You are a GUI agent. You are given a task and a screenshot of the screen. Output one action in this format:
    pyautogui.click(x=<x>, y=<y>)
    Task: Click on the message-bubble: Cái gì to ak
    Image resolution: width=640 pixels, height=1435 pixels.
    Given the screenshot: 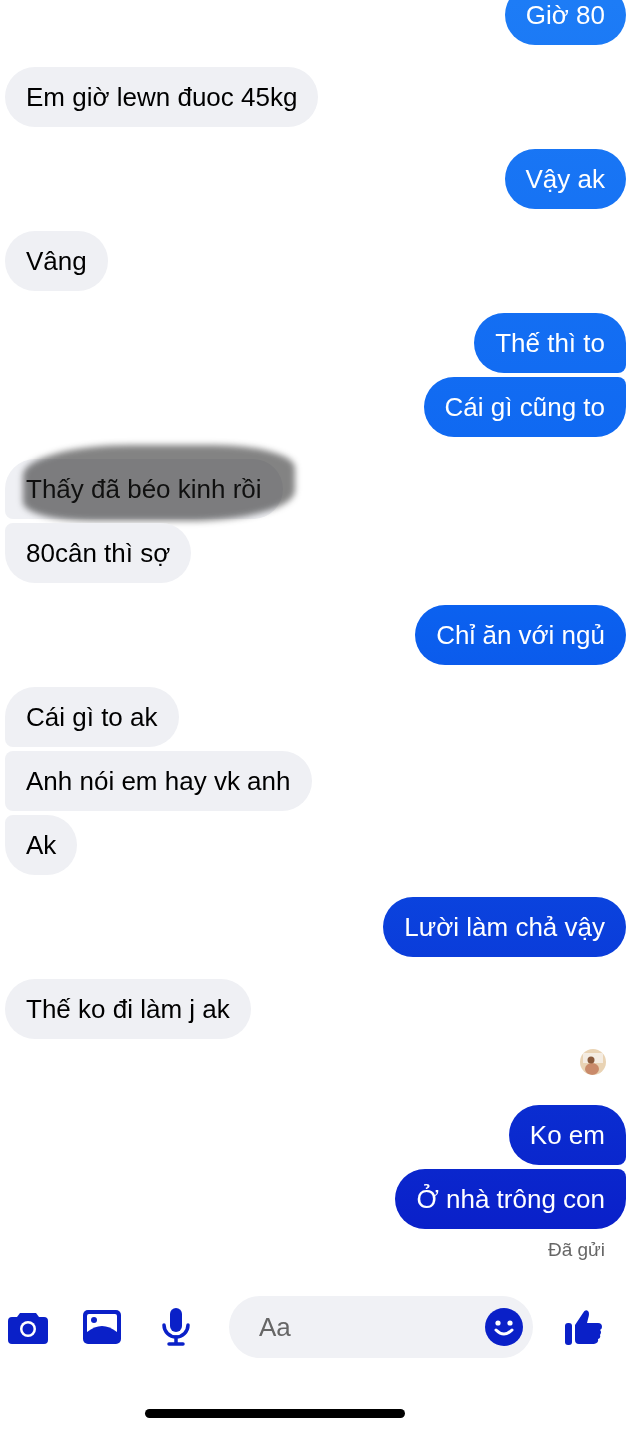 What is the action you would take?
    pyautogui.click(x=92, y=717)
    